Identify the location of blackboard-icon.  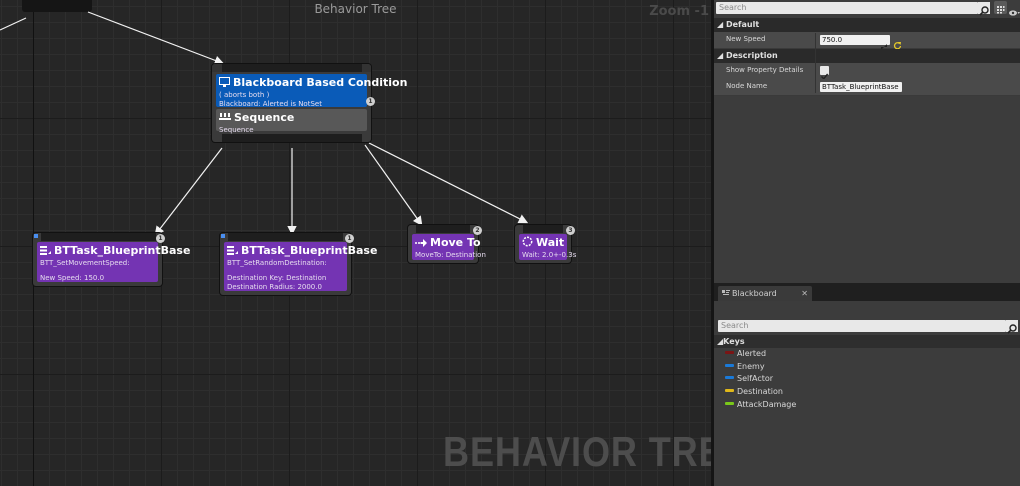
(224, 84).